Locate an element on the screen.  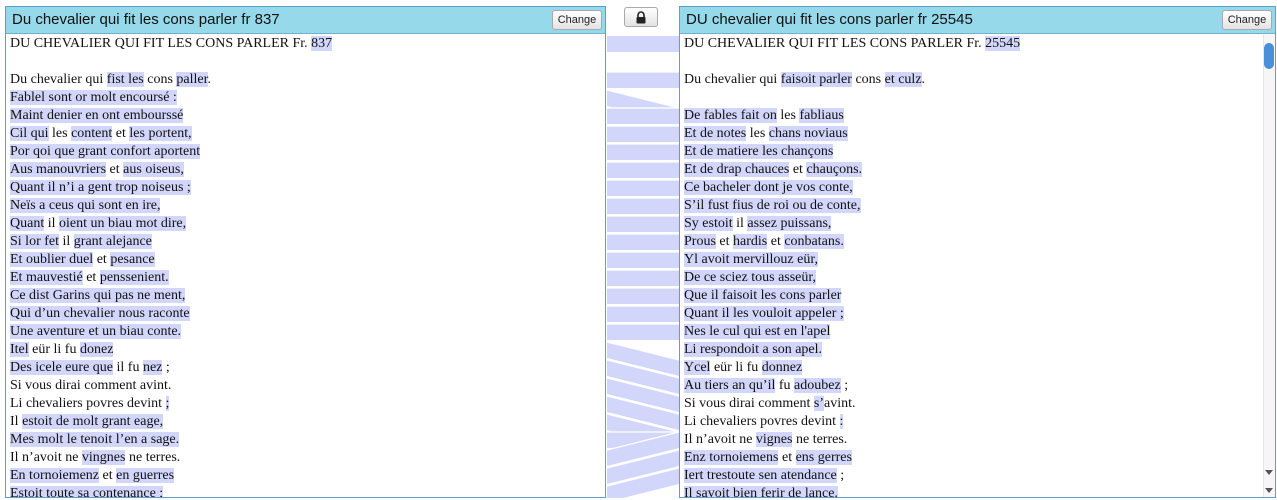
text-token: ne terres. is located at coordinates (153, 457).